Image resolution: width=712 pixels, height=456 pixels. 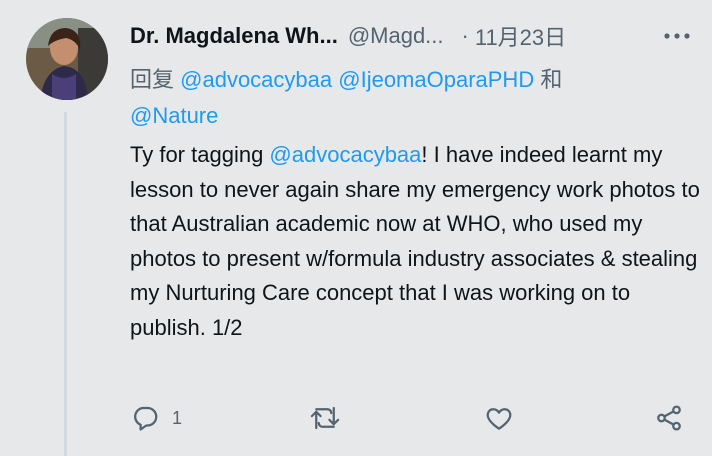 I want to click on reply-prefix: 回复, so click(x=152, y=79).